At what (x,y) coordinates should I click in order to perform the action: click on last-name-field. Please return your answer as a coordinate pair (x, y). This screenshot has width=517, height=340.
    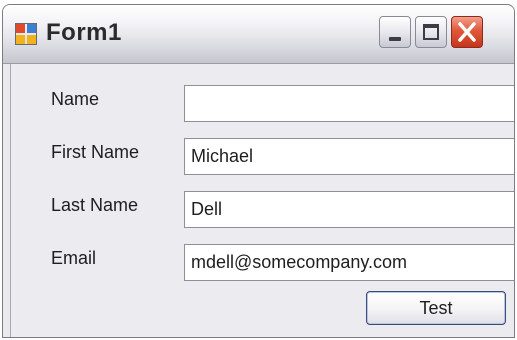
    Looking at the image, I should click on (349, 209).